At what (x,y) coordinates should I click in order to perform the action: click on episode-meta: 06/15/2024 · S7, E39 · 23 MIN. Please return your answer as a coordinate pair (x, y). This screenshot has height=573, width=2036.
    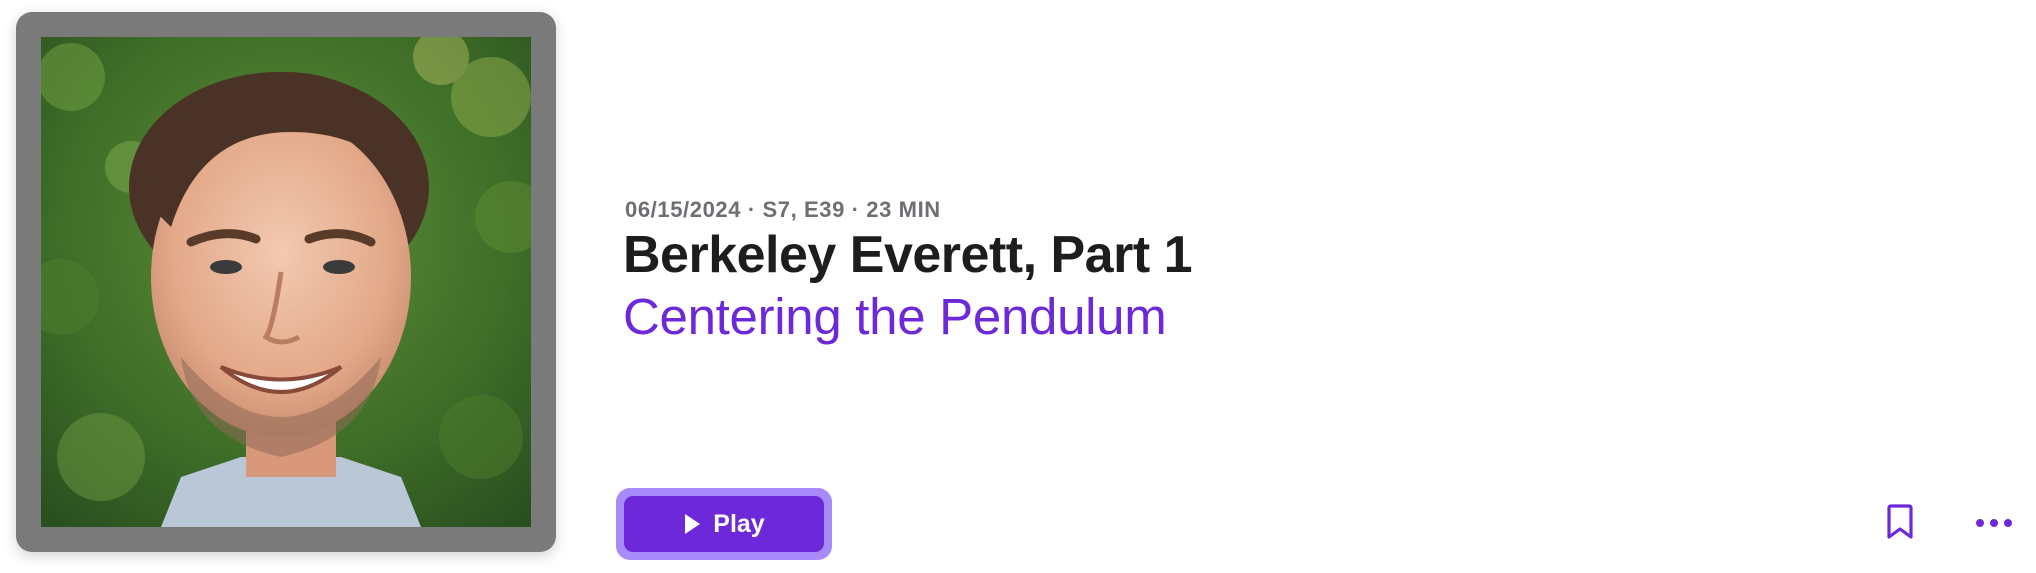
    Looking at the image, I should click on (783, 209).